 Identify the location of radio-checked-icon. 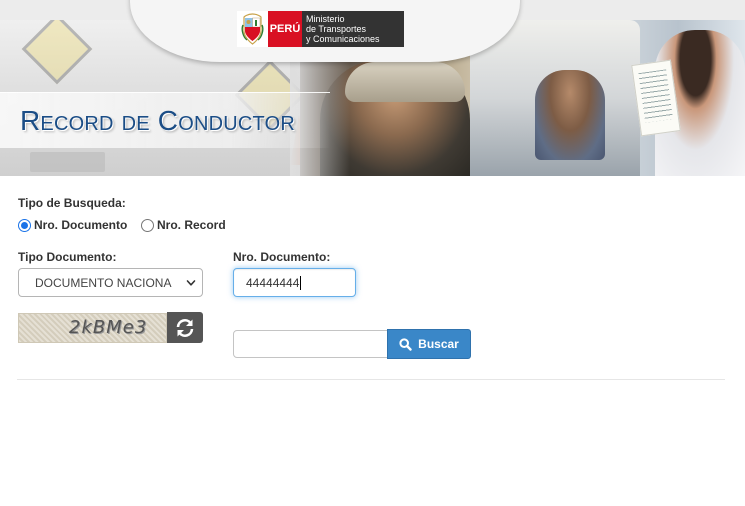
(24, 225).